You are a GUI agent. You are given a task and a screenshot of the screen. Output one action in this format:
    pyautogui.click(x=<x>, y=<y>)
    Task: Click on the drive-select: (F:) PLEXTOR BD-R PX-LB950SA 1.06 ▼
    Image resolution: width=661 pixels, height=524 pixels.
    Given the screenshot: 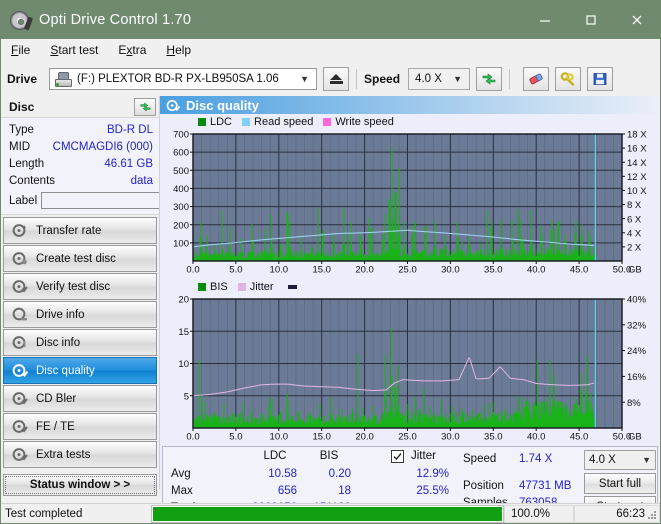 What is the action you would take?
    pyautogui.click(x=183, y=79)
    